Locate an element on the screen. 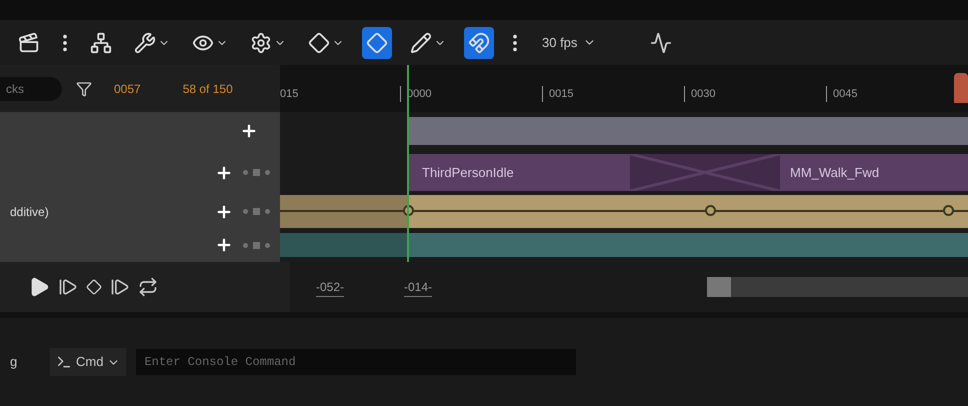  magnet-icon is located at coordinates (479, 43).